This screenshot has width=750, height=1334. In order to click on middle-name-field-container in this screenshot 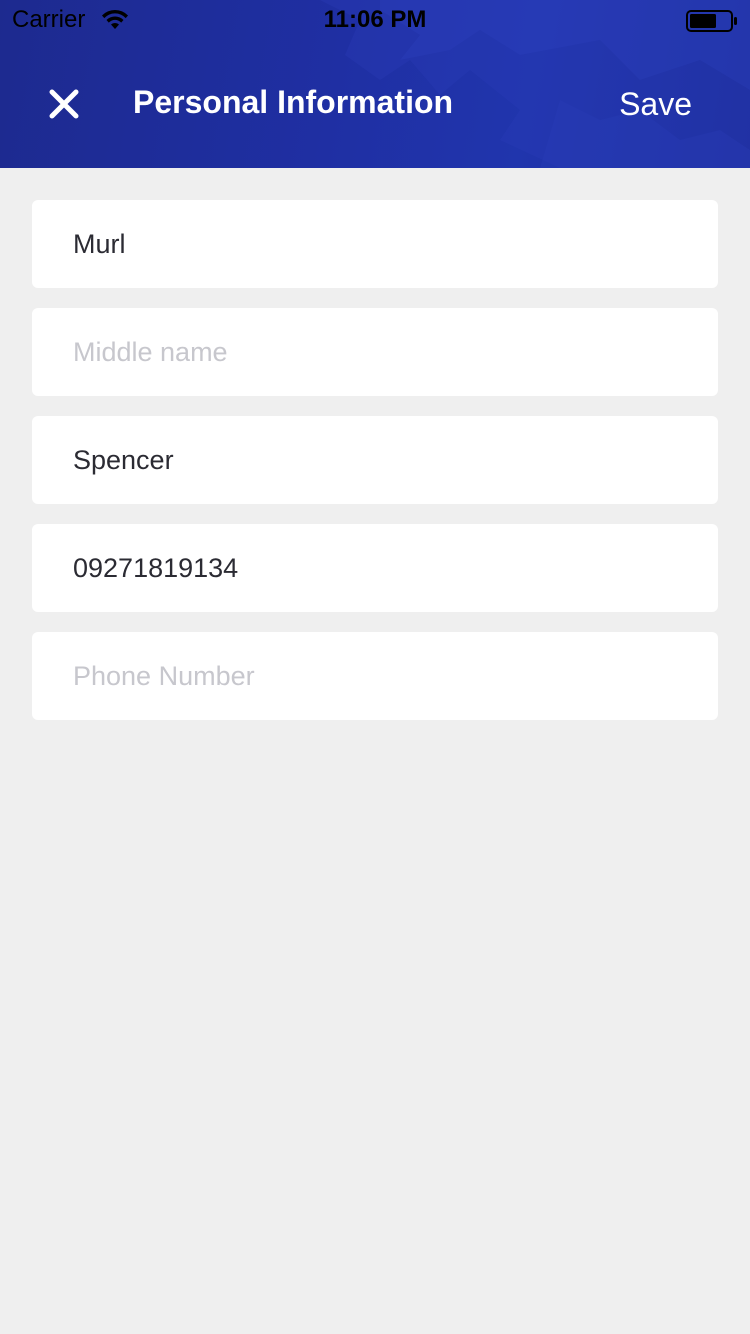, I will do `click(375, 352)`.